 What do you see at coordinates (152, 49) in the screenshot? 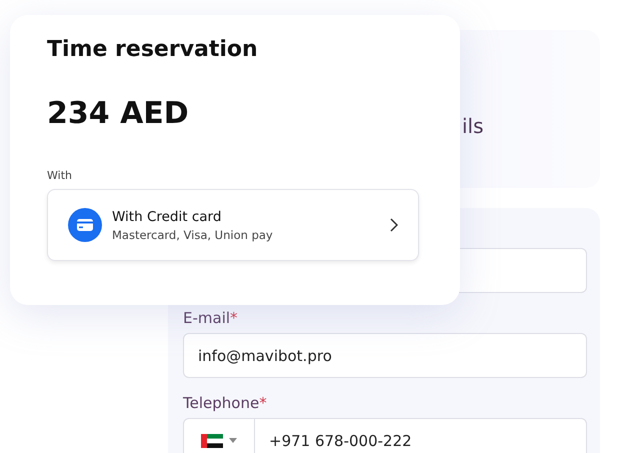
I see `card-title: Time reservation` at bounding box center [152, 49].